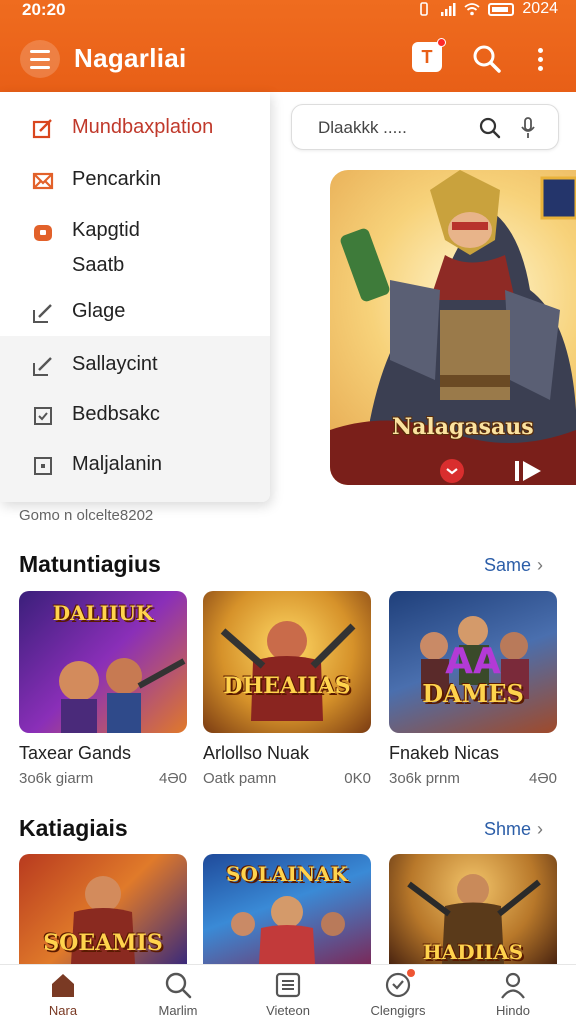 The height and width of the screenshot is (1024, 576). What do you see at coordinates (103, 778) in the screenshot?
I see `game-meta: 3o6k giarm 4Ə0` at bounding box center [103, 778].